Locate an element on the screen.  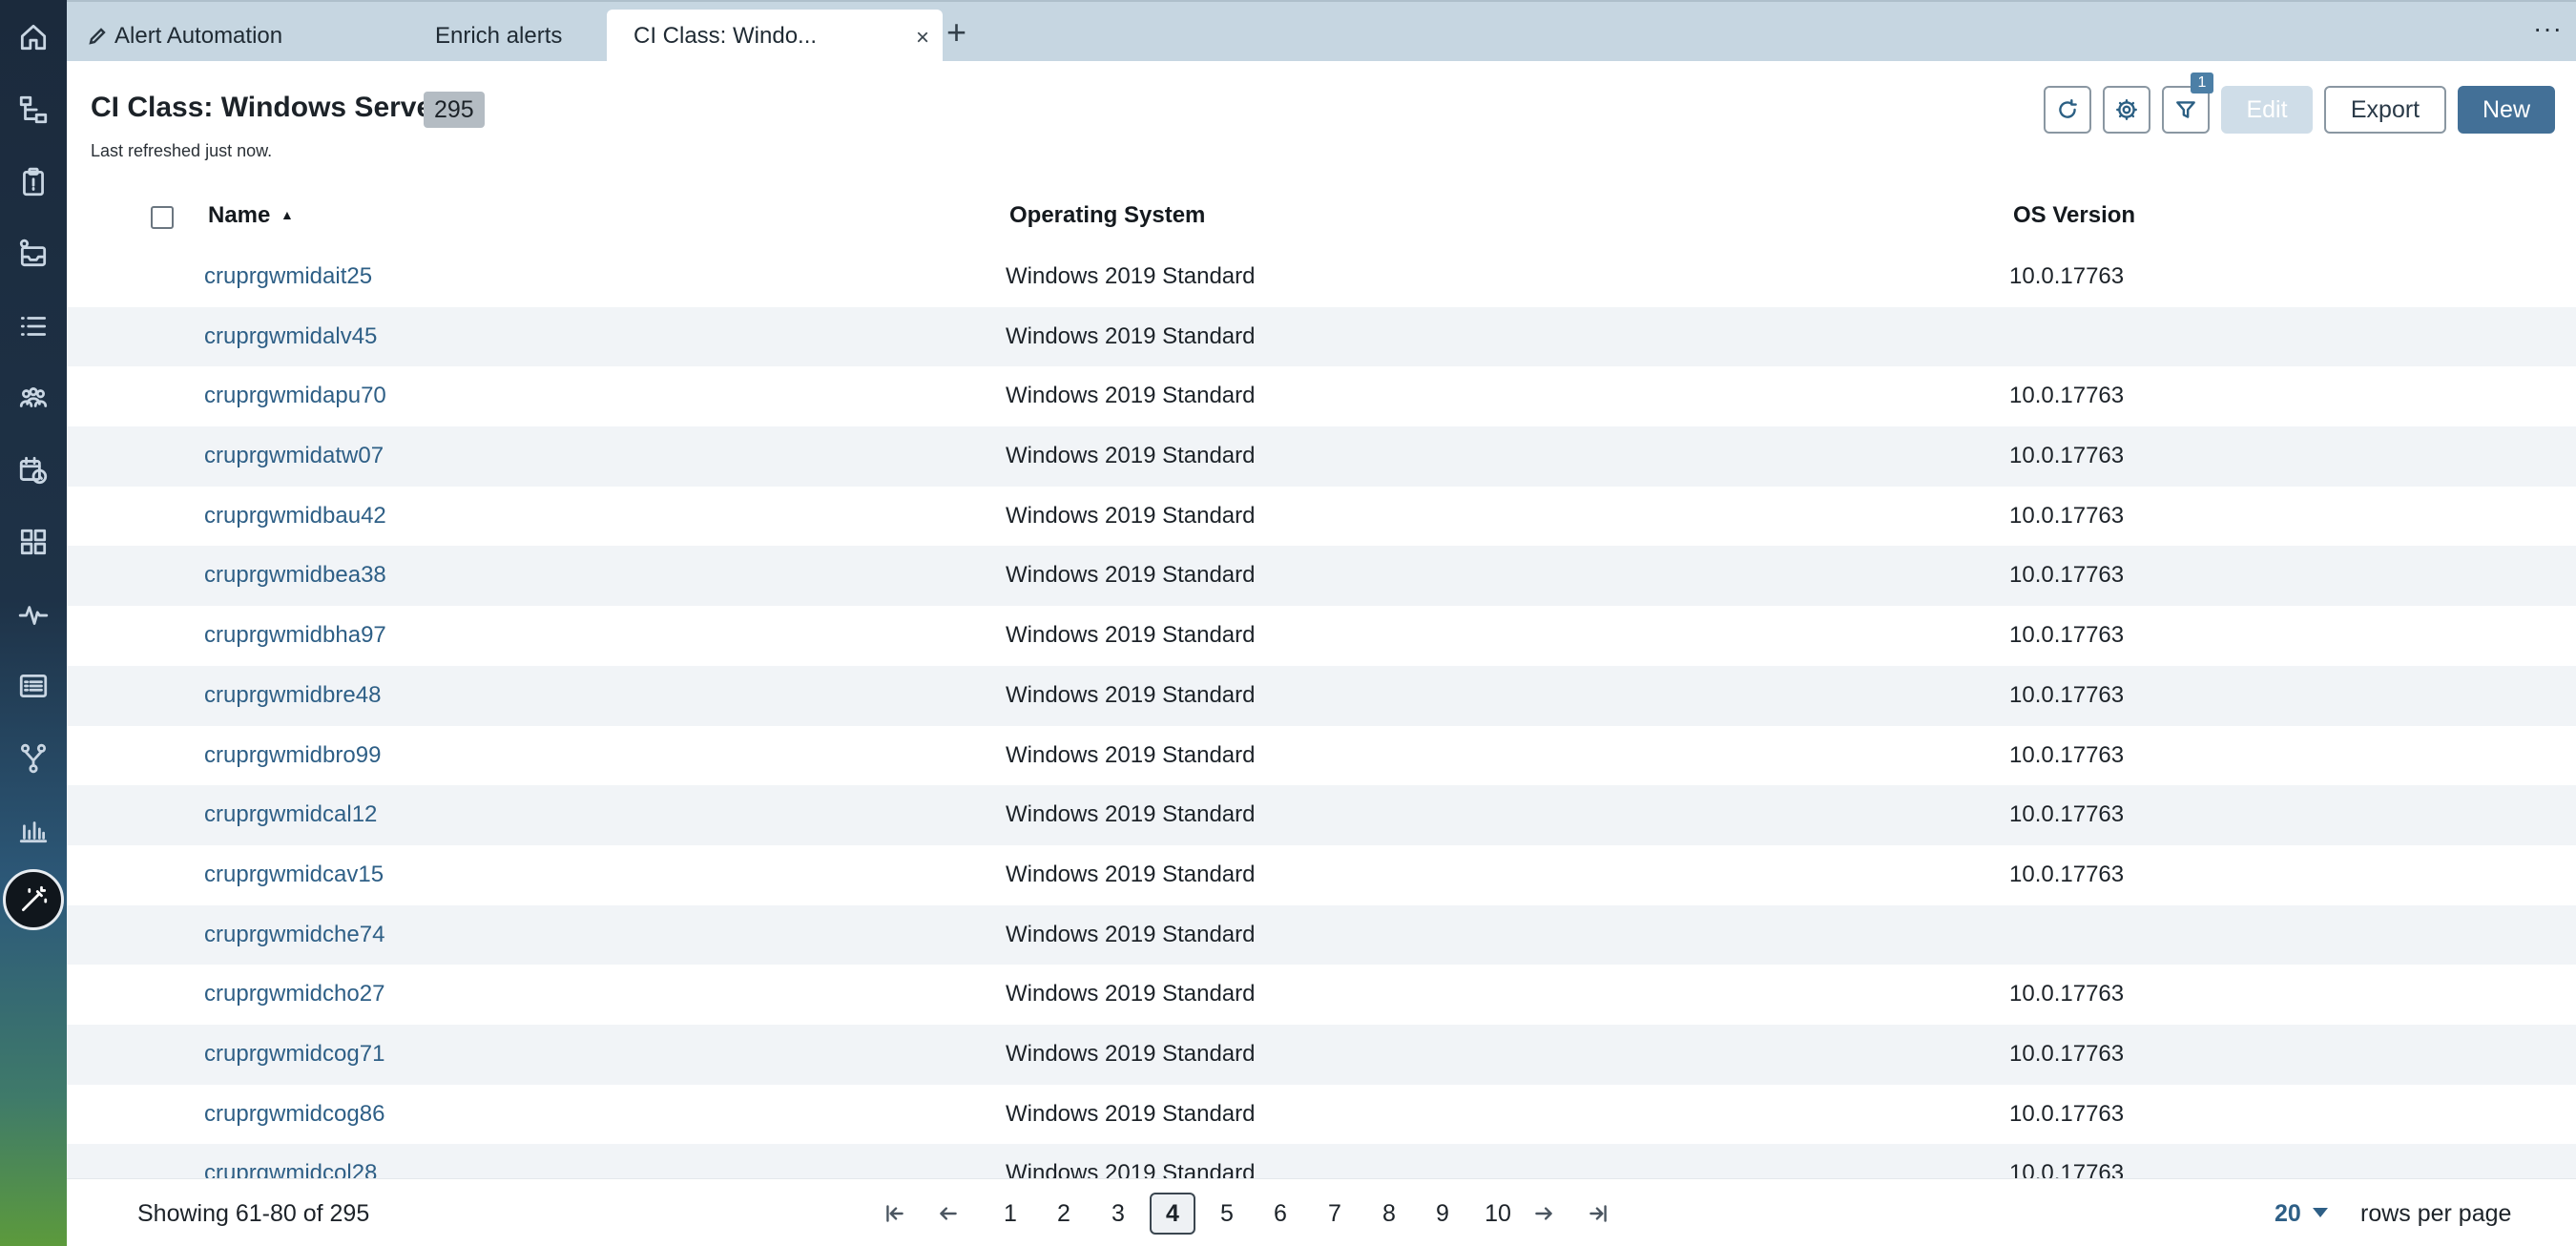
refresh-icon is located at coordinates (2068, 109).